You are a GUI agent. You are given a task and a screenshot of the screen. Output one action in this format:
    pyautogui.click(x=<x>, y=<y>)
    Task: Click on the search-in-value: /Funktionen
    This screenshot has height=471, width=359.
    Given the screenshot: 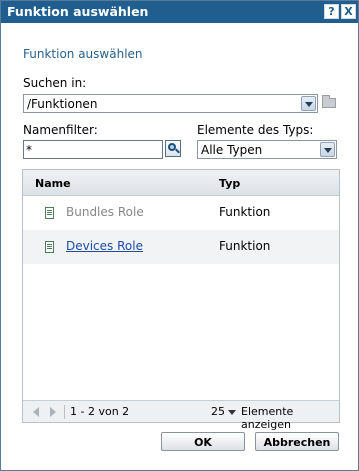 What is the action you would take?
    pyautogui.click(x=62, y=104)
    